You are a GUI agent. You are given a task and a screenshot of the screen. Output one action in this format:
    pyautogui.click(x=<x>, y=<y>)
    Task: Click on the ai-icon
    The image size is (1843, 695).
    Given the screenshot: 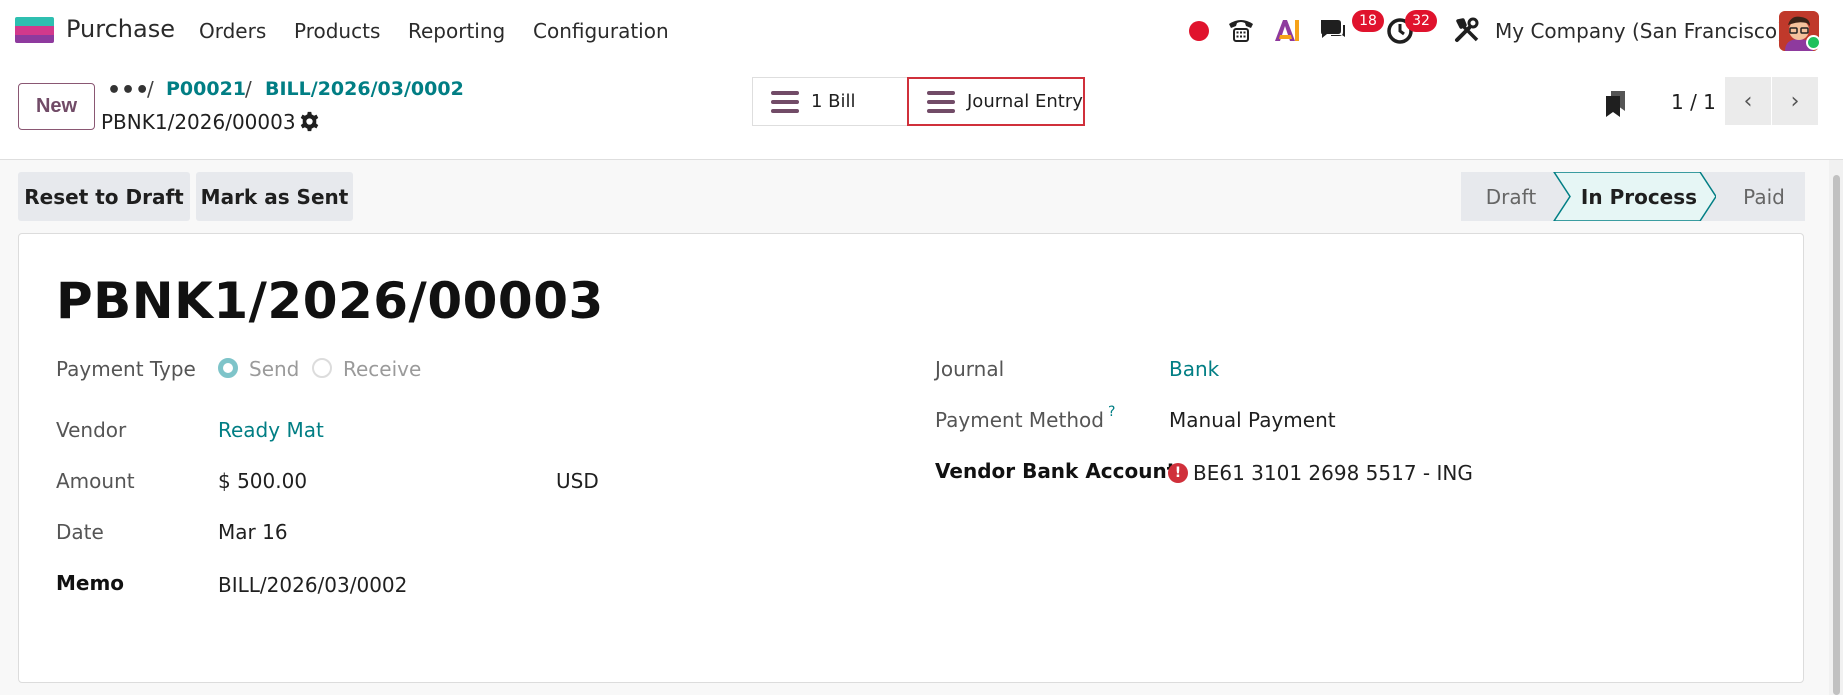 What is the action you would take?
    pyautogui.click(x=1287, y=30)
    